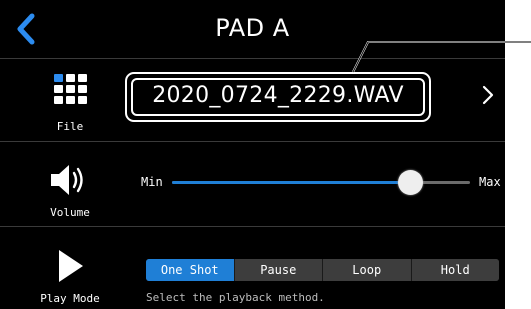 Image resolution: width=531 pixels, height=309 pixels. What do you see at coordinates (70, 212) in the screenshot?
I see `volume-label: Volume` at bounding box center [70, 212].